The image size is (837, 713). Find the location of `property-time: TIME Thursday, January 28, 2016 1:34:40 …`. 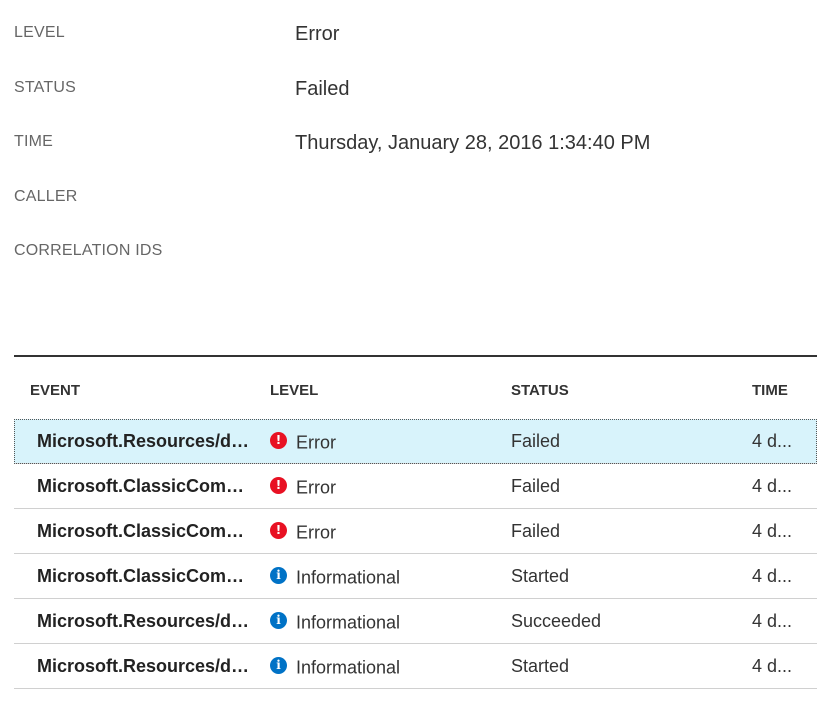

property-time: TIME Thursday, January 28, 2016 1:34:40 … is located at coordinates (424, 147).